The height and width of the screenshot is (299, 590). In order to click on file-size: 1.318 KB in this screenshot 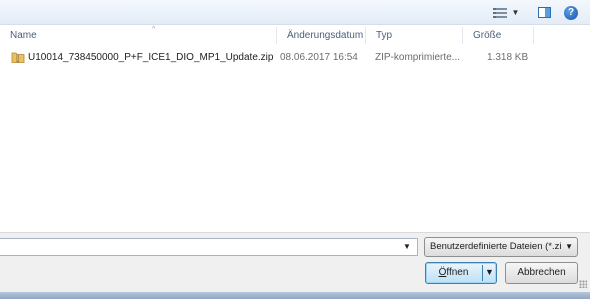, I will do `click(508, 57)`.